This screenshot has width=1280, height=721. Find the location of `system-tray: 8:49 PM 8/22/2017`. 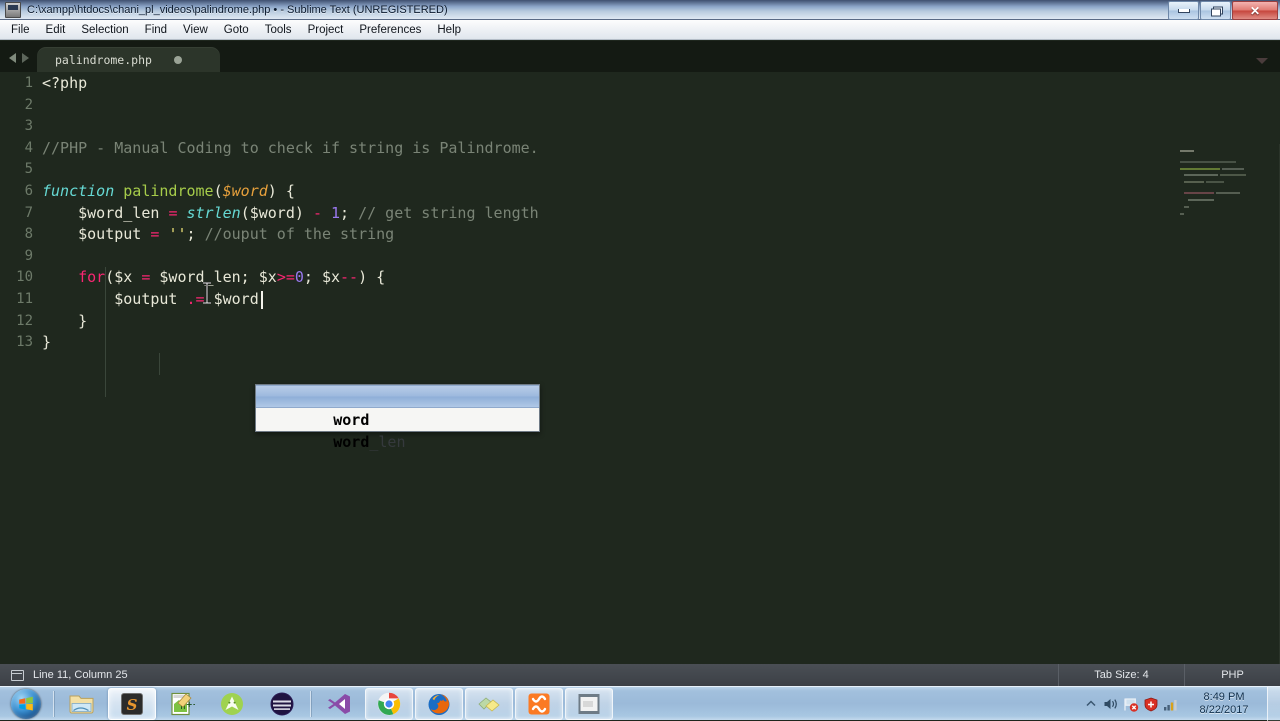

system-tray: 8:49 PM 8/22/2017 is located at coordinates (1180, 704).